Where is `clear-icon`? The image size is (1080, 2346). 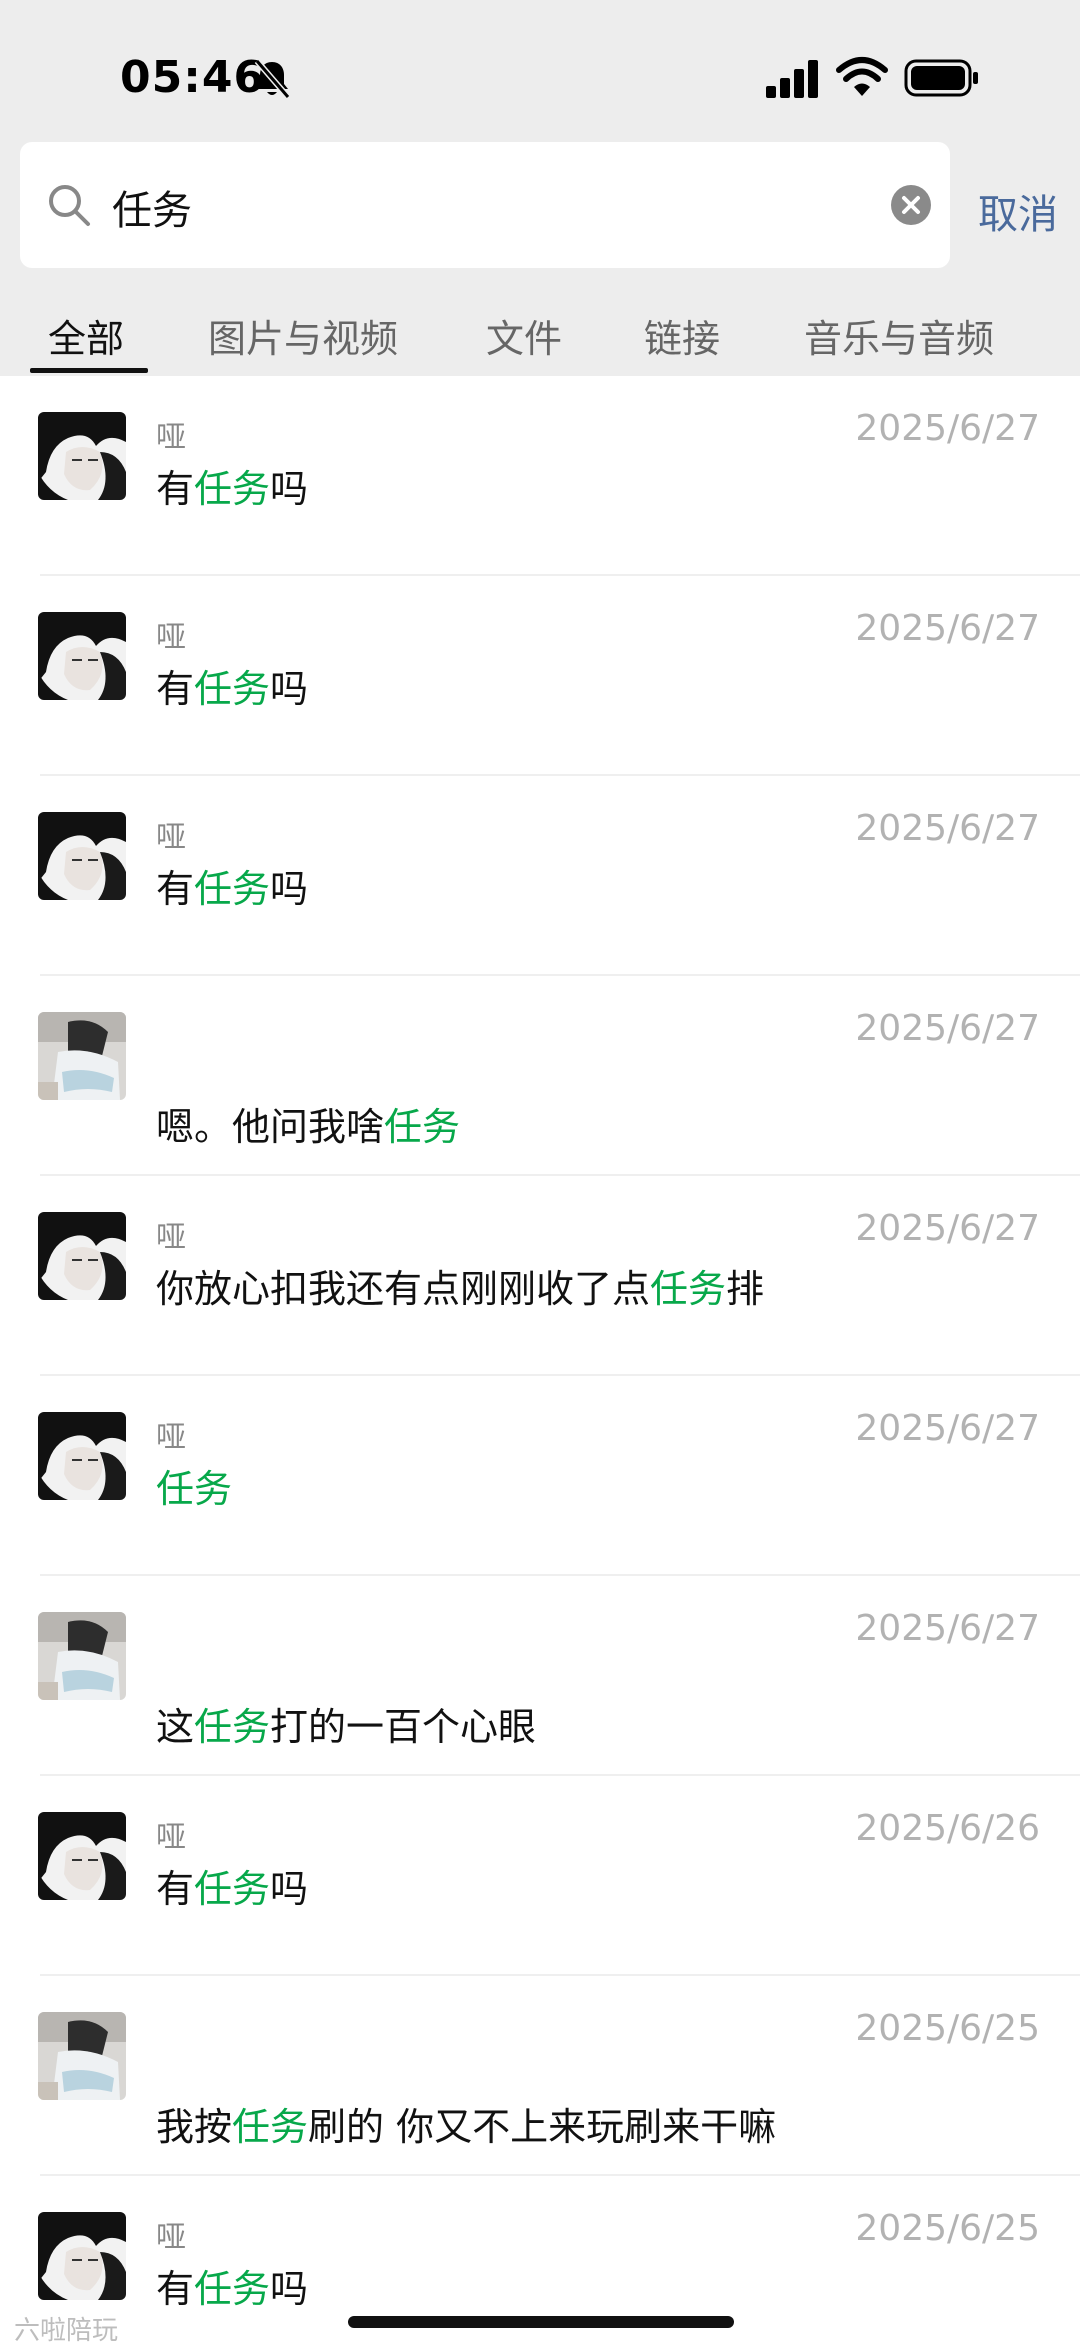
clear-icon is located at coordinates (911, 205).